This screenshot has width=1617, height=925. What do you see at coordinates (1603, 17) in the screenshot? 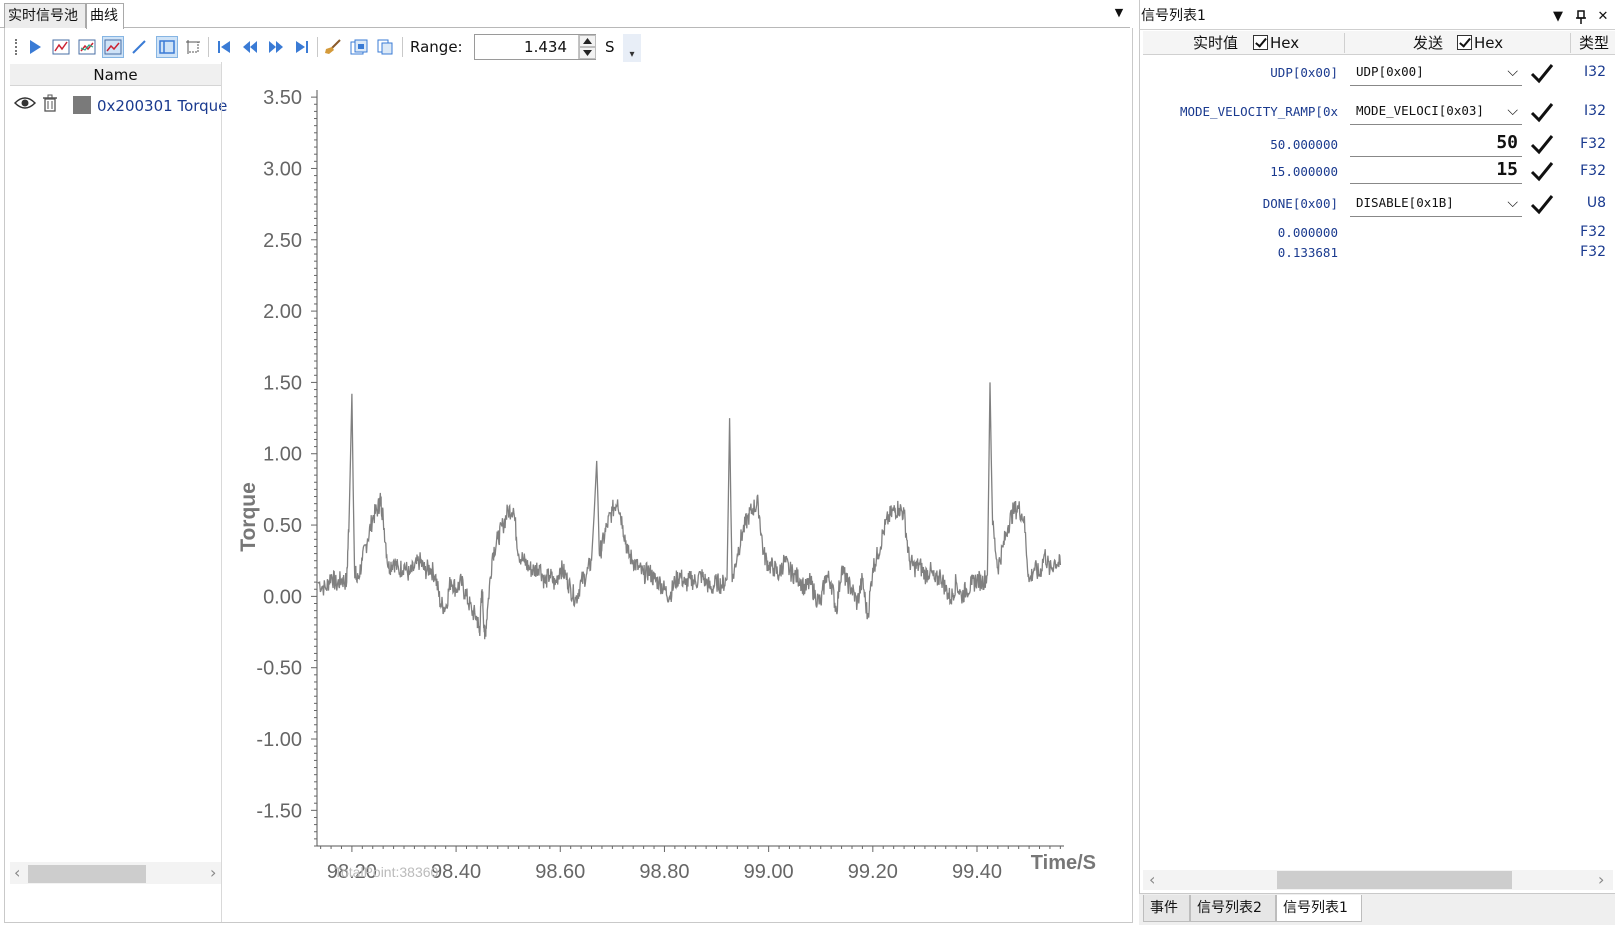
I see `close-icon: ✕` at bounding box center [1603, 17].